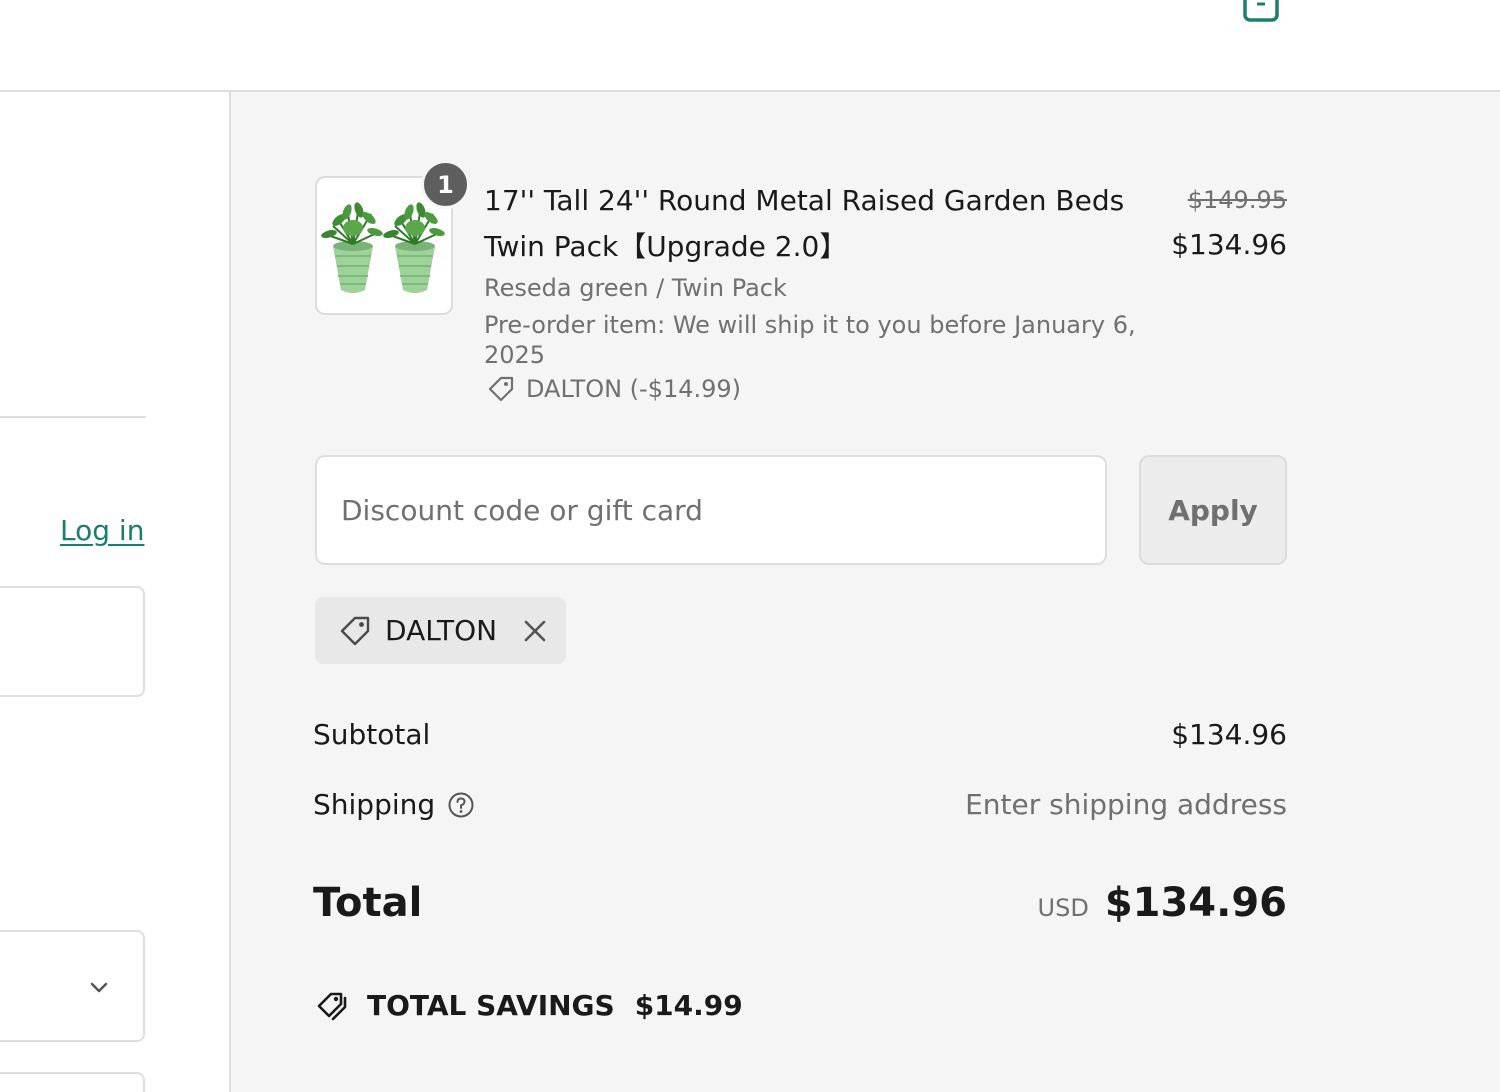 This screenshot has width=1500, height=1092. I want to click on final-price: $134.96, so click(1229, 244).